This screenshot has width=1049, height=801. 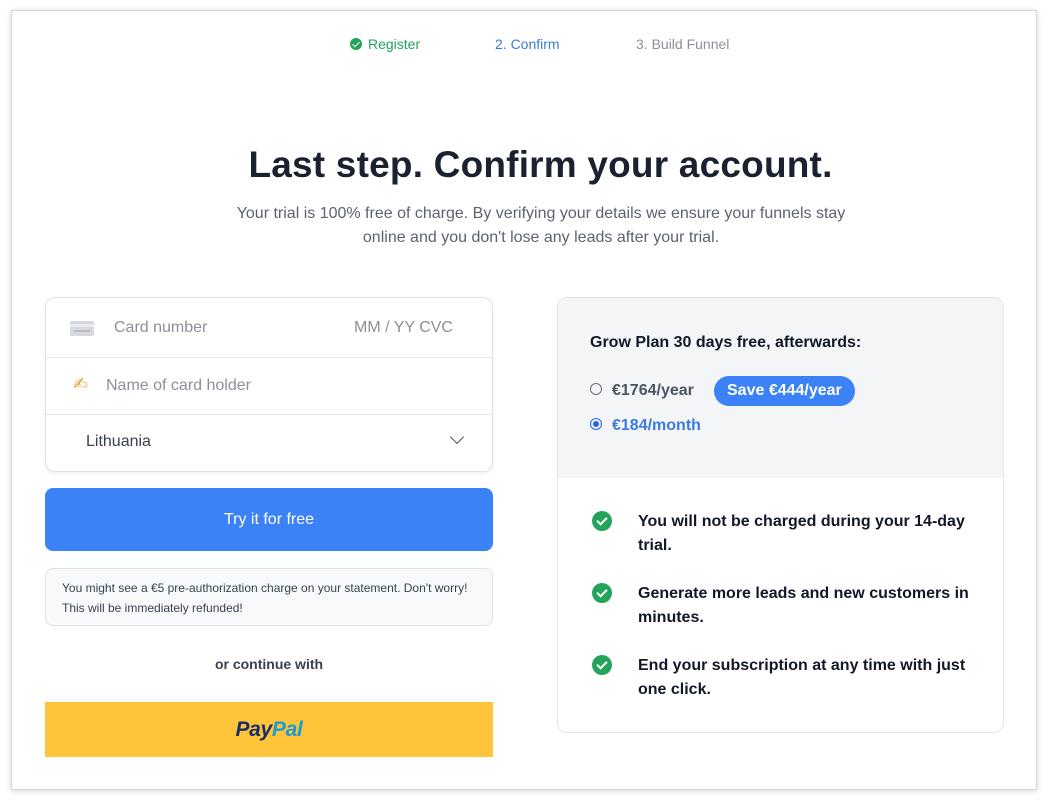 What do you see at coordinates (178, 386) in the screenshot?
I see `card-holder-placeholder: Name of card holder` at bounding box center [178, 386].